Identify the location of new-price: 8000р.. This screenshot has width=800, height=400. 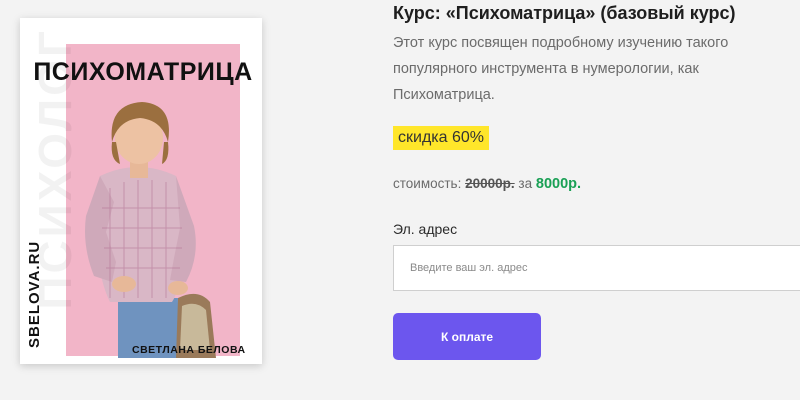
(558, 184).